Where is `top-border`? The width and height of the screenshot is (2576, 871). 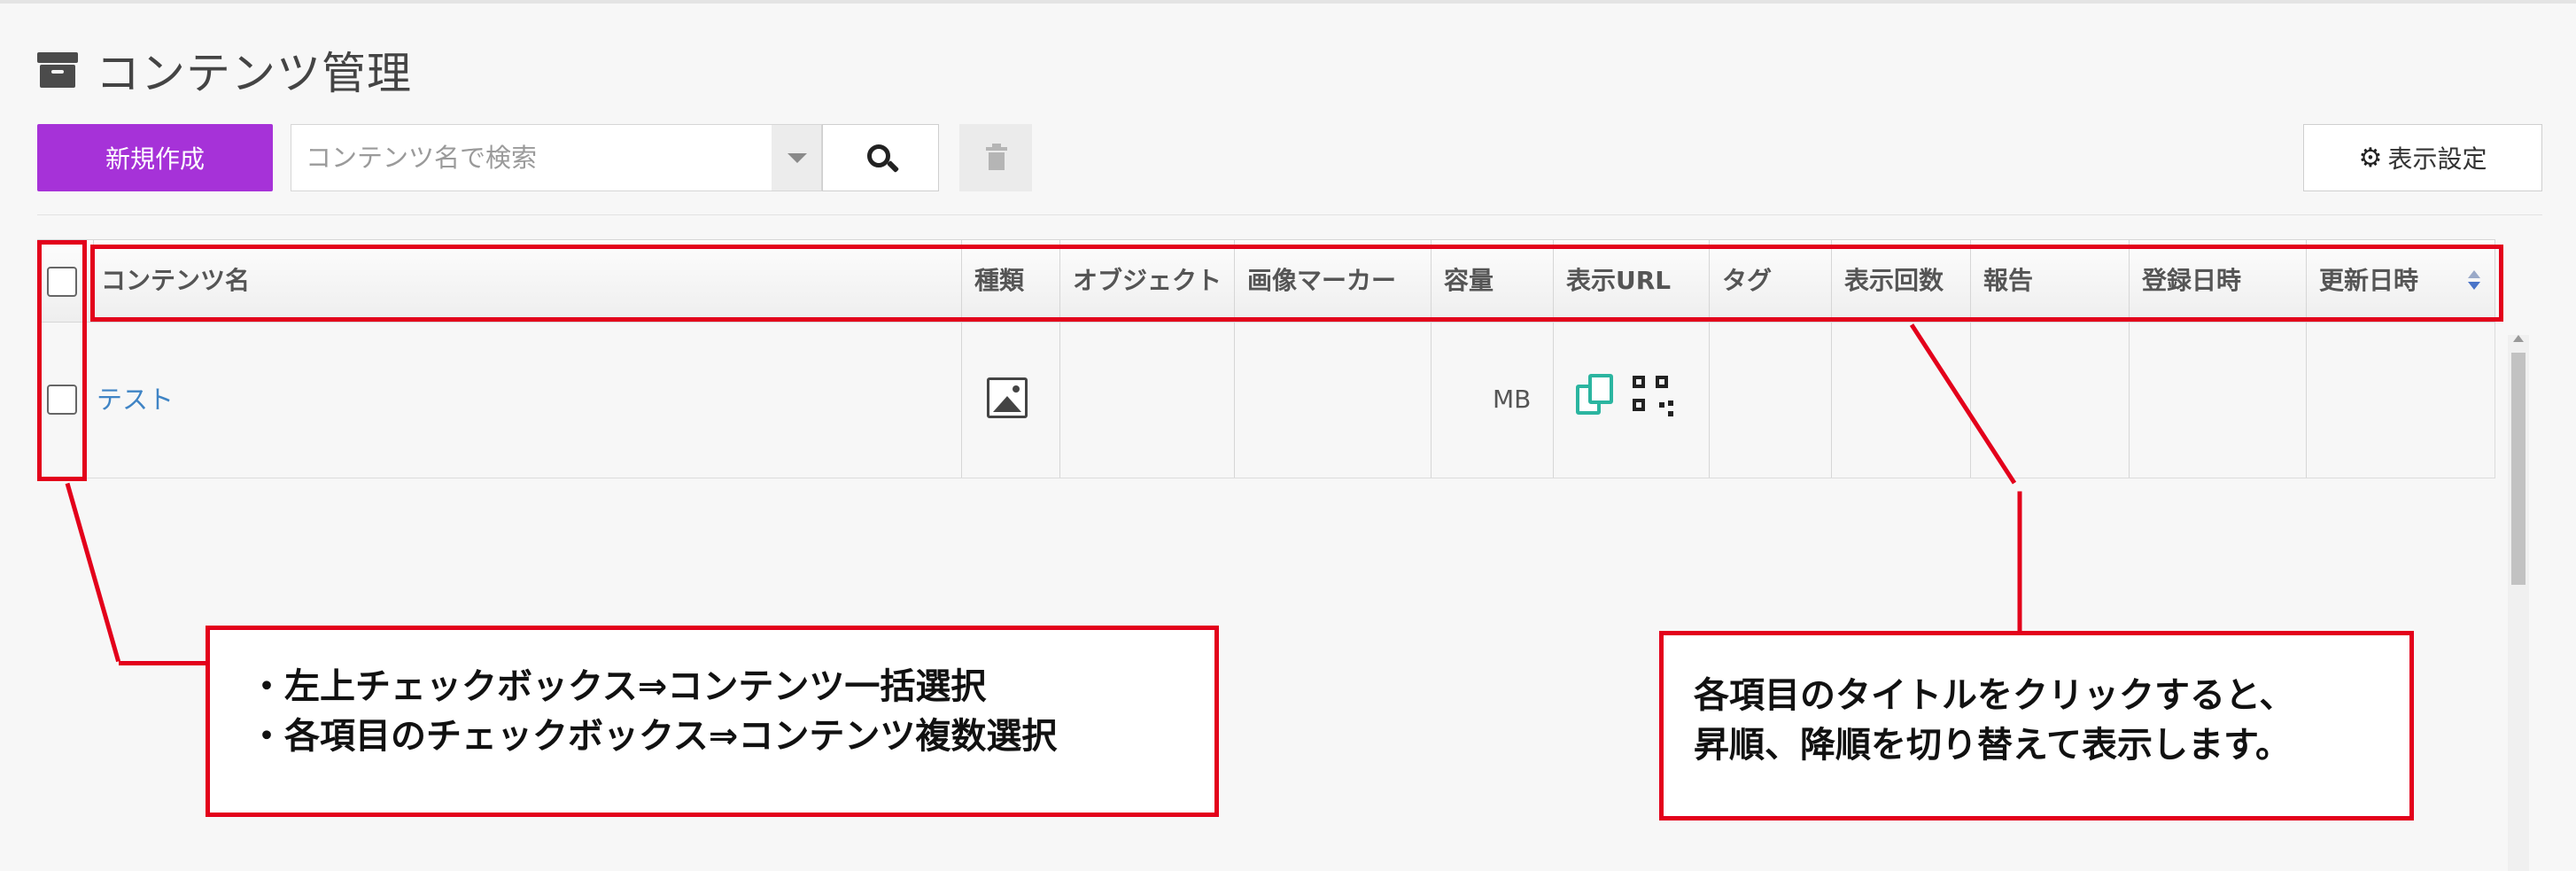 top-border is located at coordinates (1288, 2).